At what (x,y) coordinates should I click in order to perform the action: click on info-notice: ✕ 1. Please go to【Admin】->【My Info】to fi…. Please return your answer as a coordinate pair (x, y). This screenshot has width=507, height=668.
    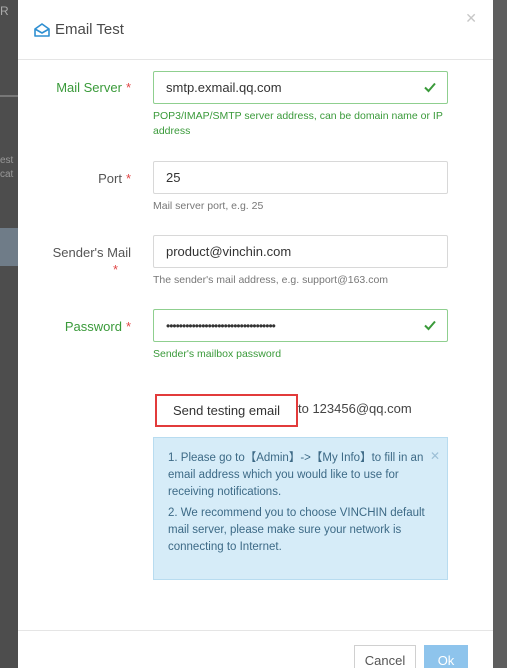
    Looking at the image, I should click on (300, 508).